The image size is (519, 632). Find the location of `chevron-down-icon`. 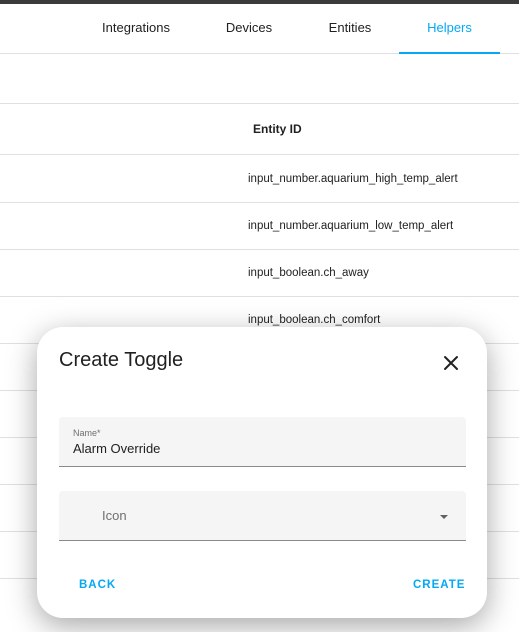

chevron-down-icon is located at coordinates (444, 517).